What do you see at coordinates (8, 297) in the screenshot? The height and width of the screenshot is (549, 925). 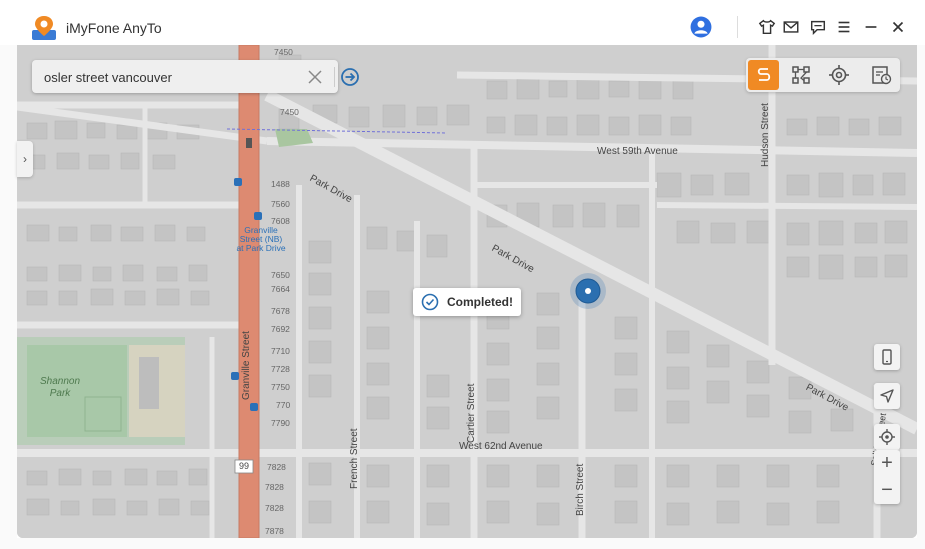 I see `window-left-edge` at bounding box center [8, 297].